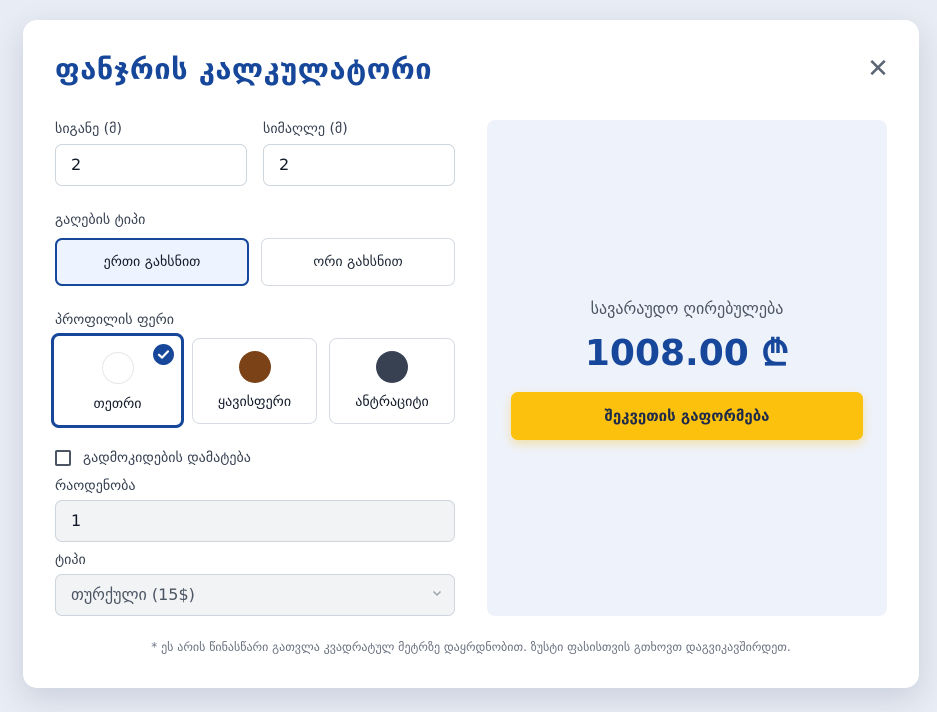 The image size is (937, 712). Describe the element at coordinates (63, 458) in the screenshot. I see `sill-checkbox` at that location.